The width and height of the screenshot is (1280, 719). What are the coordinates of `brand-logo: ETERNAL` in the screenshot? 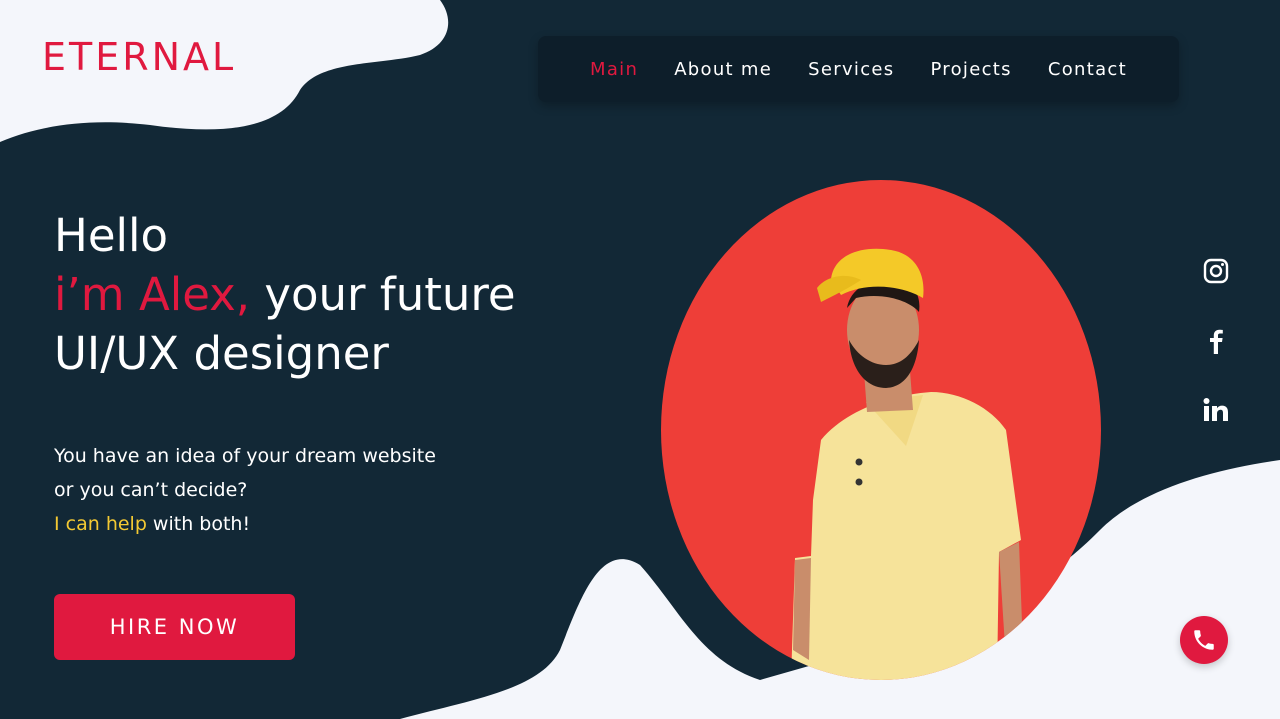 It's located at (139, 57).